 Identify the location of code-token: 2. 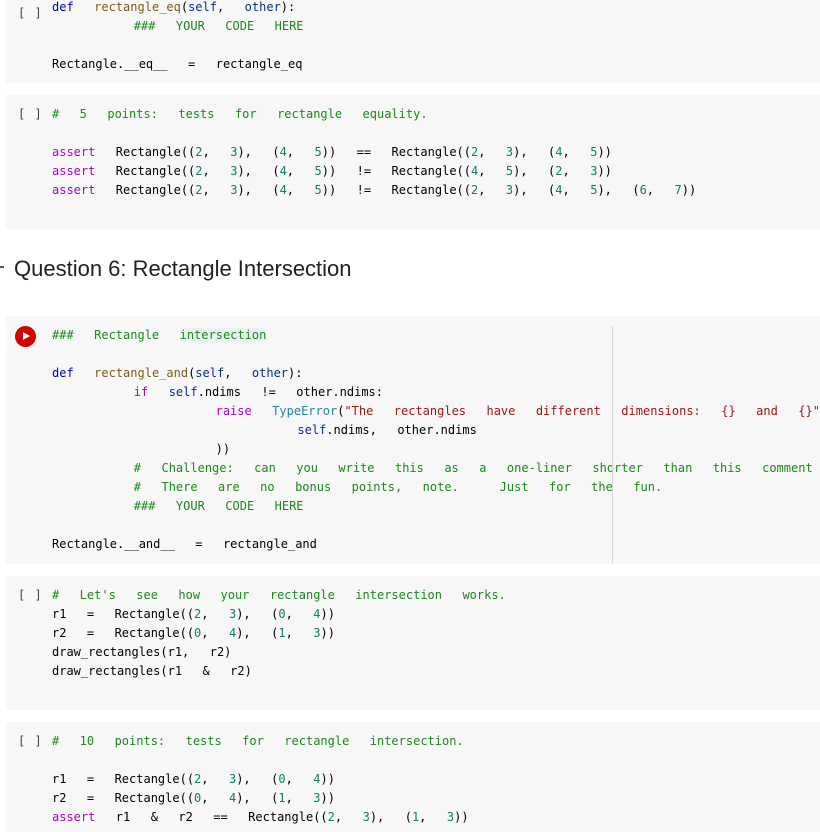
(198, 190).